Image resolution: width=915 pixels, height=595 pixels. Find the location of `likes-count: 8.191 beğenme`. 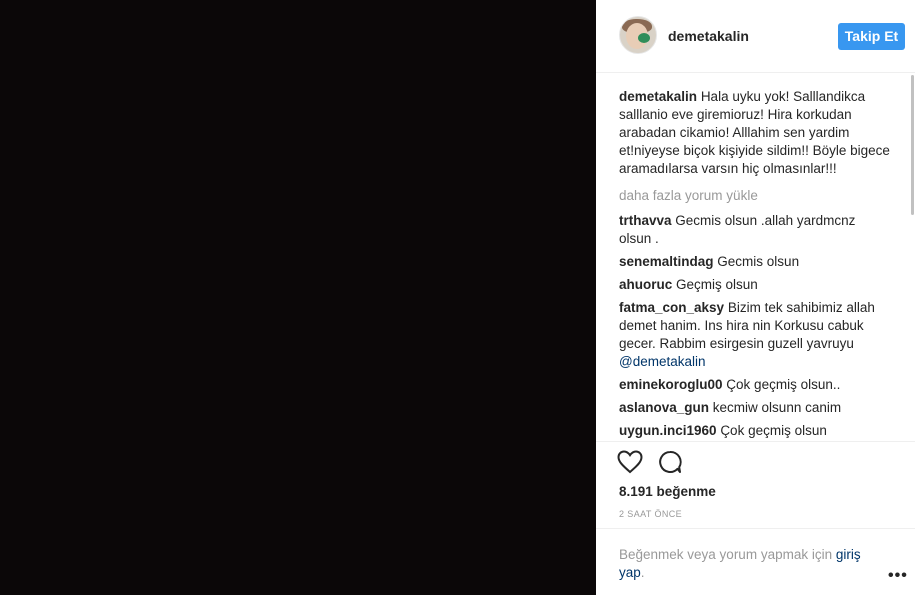

likes-count: 8.191 beğenme is located at coordinates (667, 491).